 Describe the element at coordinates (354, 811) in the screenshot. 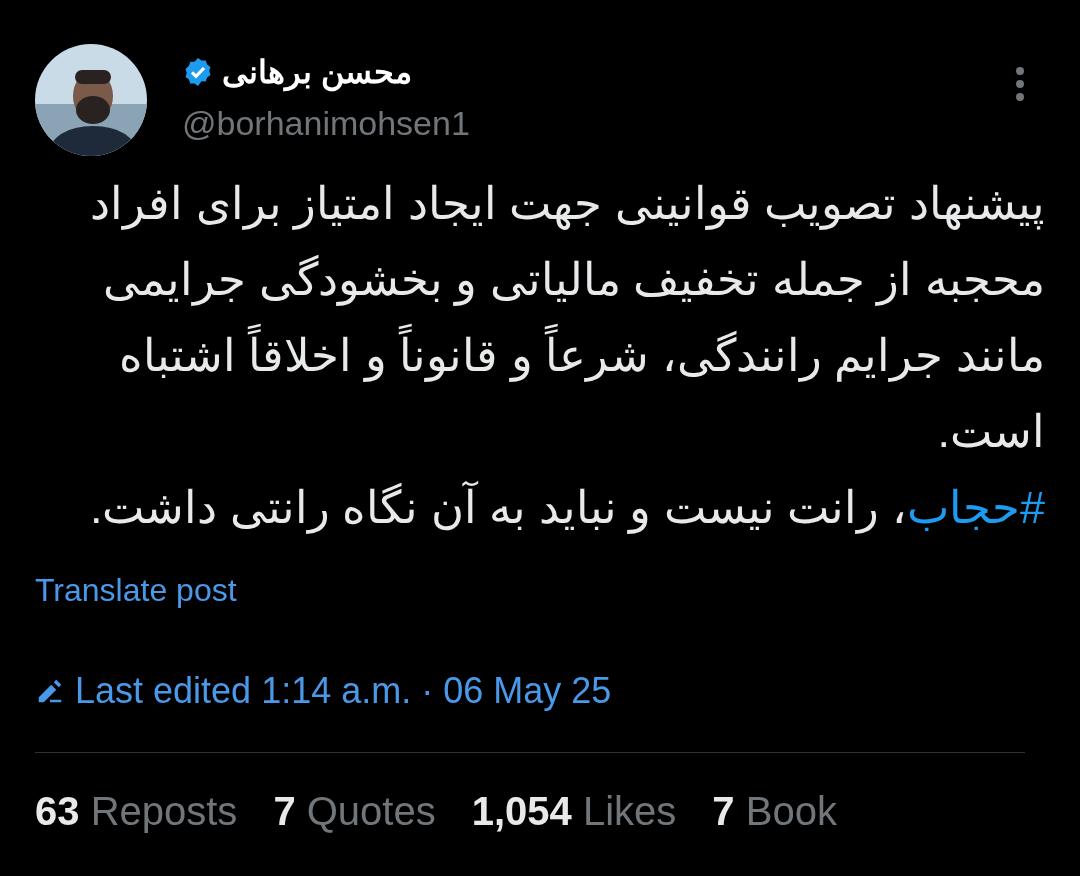

I see `stat-link: 7 Quotes` at that location.